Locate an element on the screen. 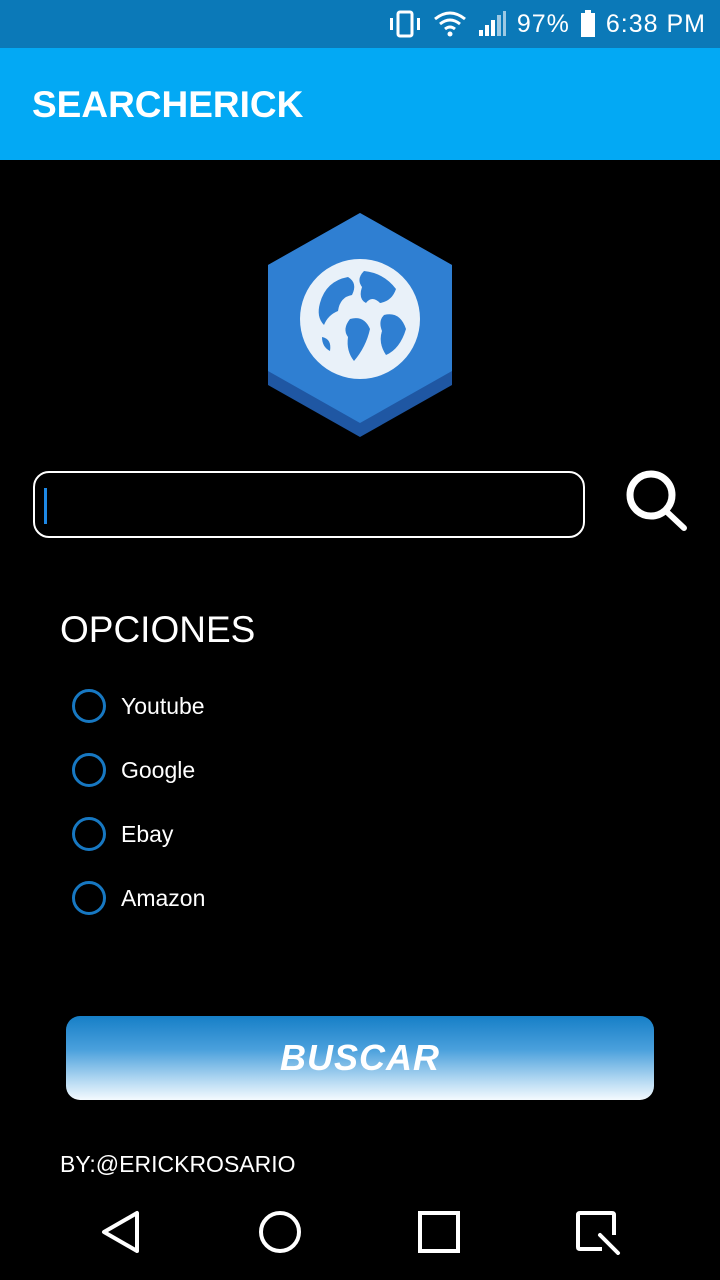 The width and height of the screenshot is (720, 1280). screenshot-icon is located at coordinates (598, 1233).